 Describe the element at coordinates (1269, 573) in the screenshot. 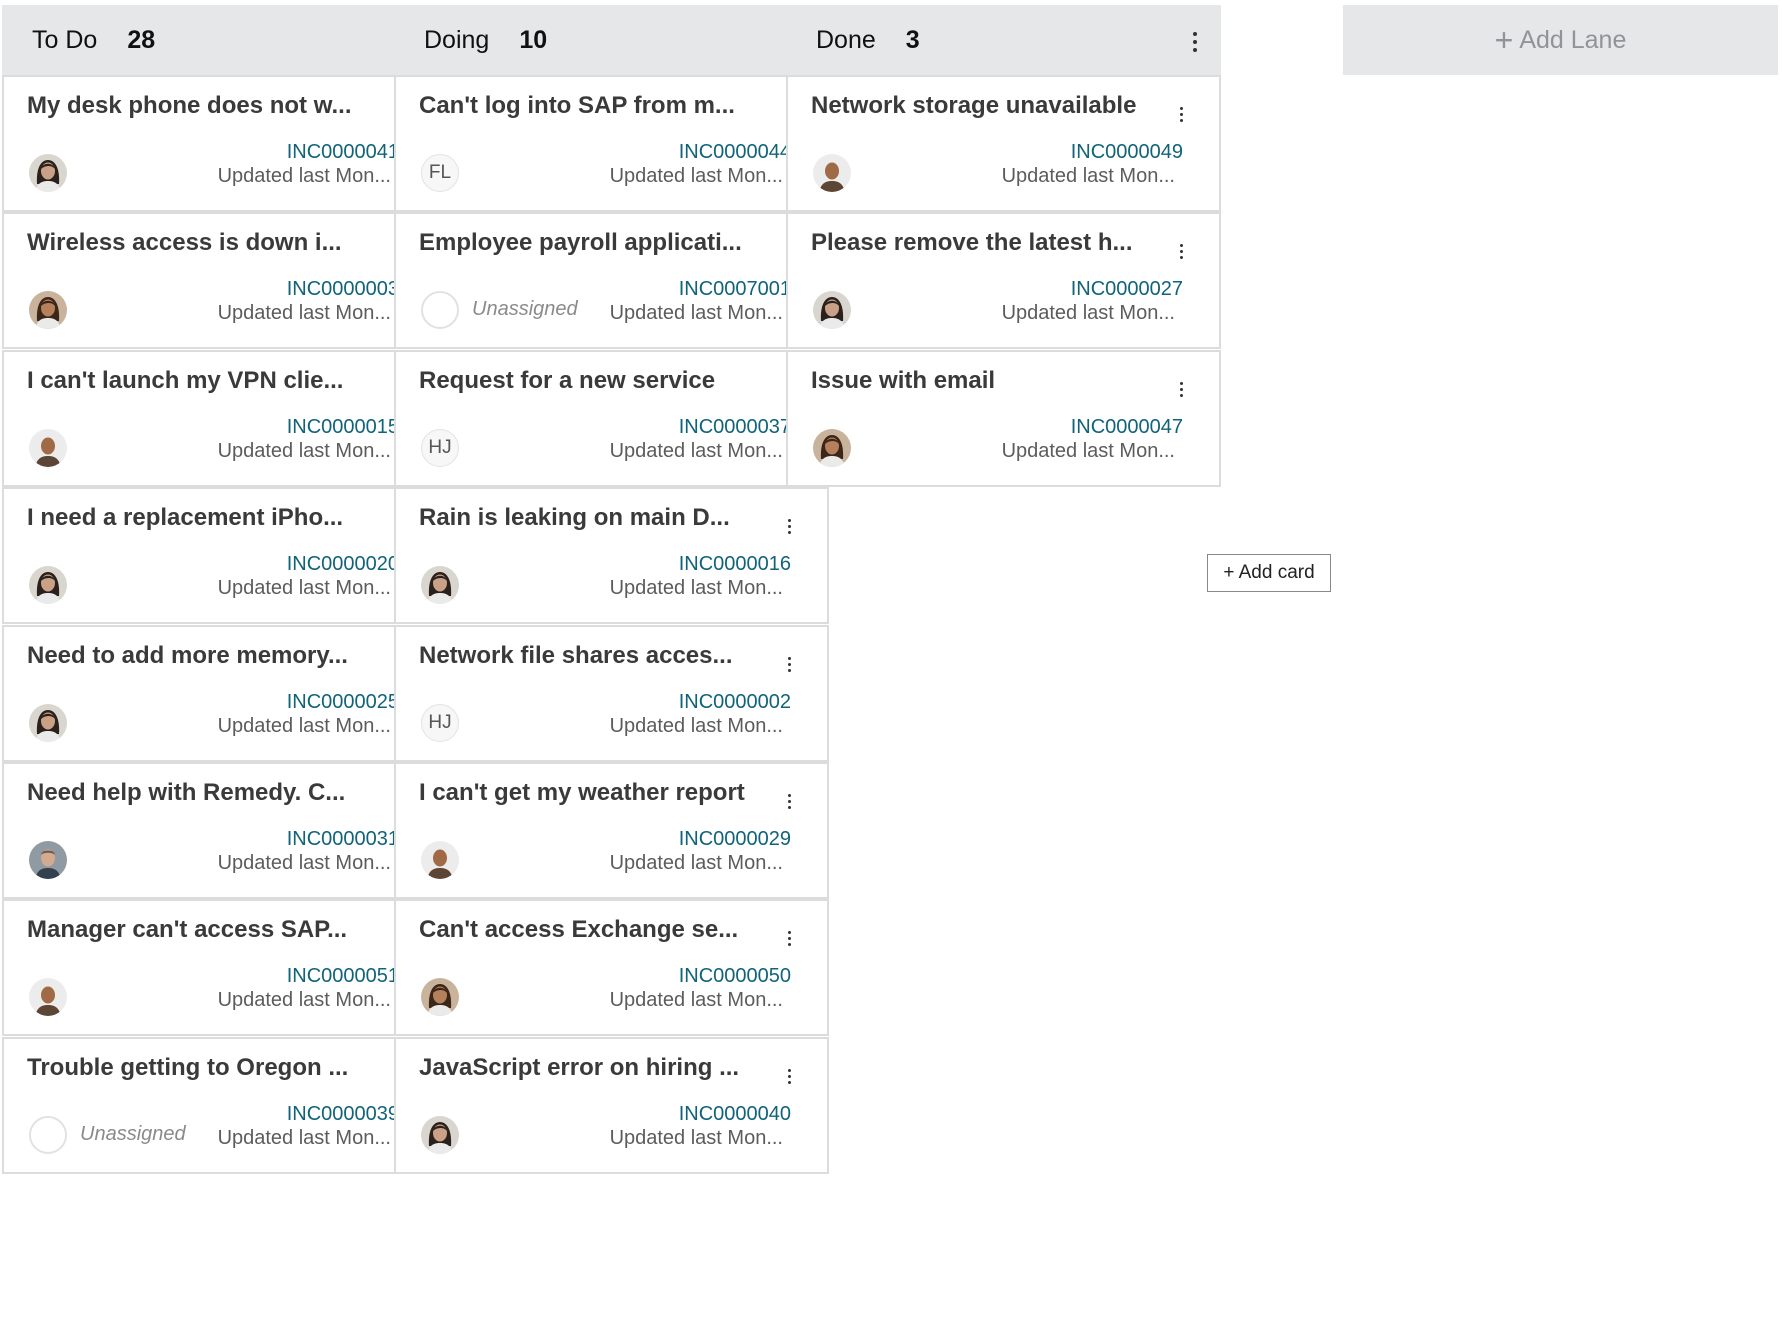

I see `add-card-button: + Add card` at that location.